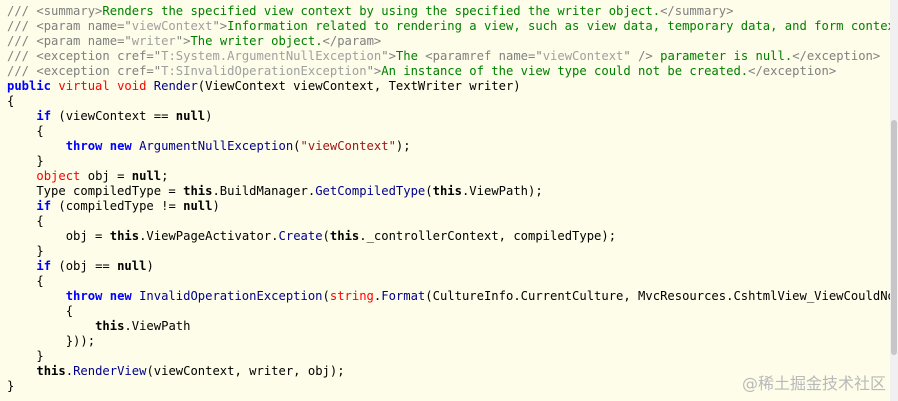 This screenshot has width=898, height=401. What do you see at coordinates (69, 11) in the screenshot?
I see `code-token: <summary>` at bounding box center [69, 11].